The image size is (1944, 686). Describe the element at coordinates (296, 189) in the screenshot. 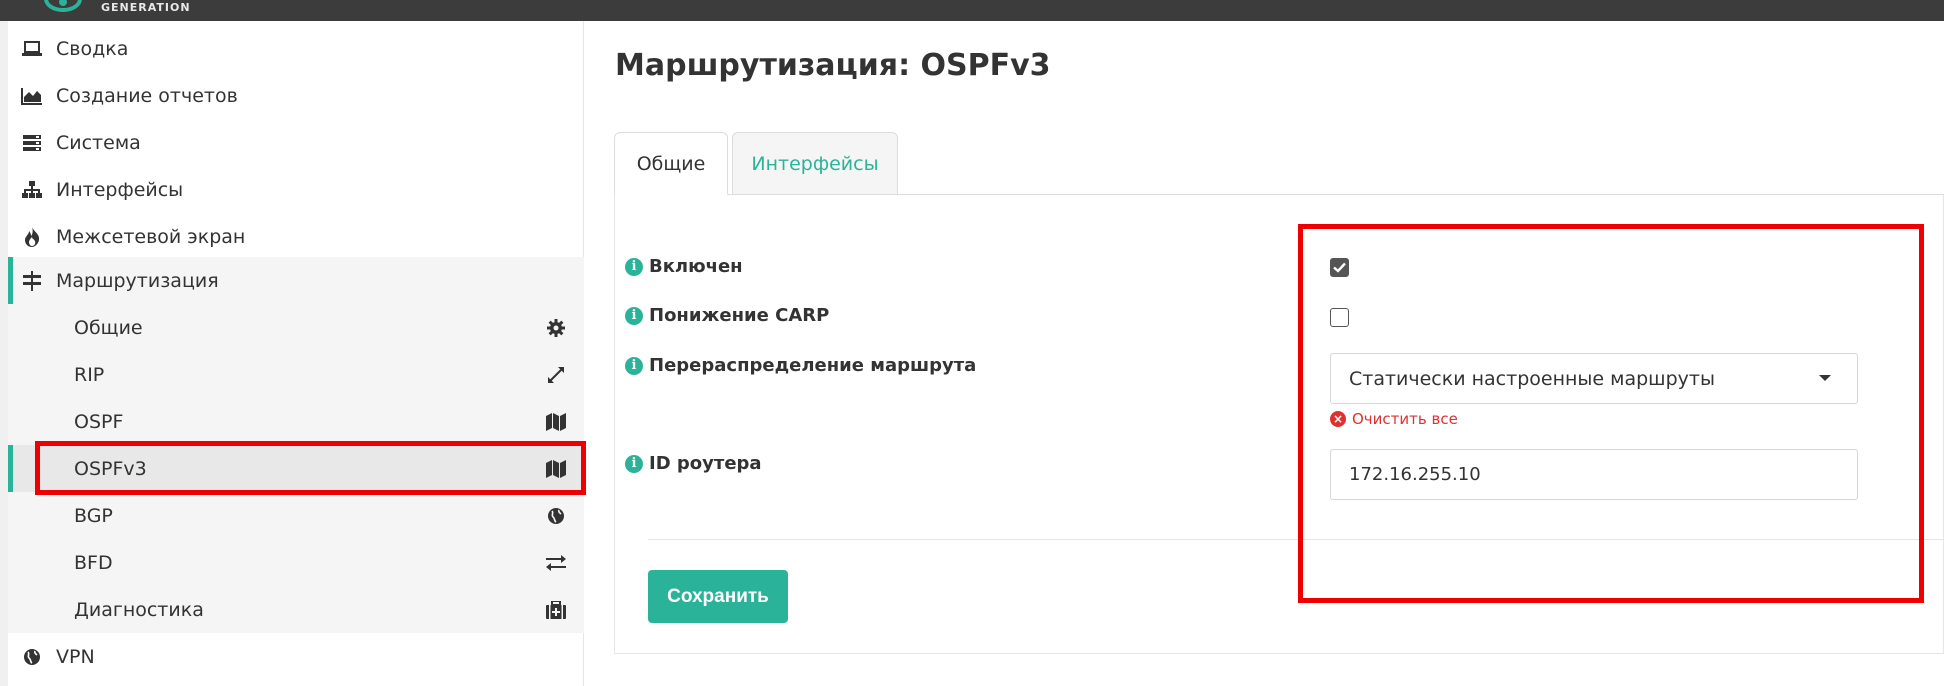

I see `sidebar-item-interfaces: Интерфейсы` at that location.